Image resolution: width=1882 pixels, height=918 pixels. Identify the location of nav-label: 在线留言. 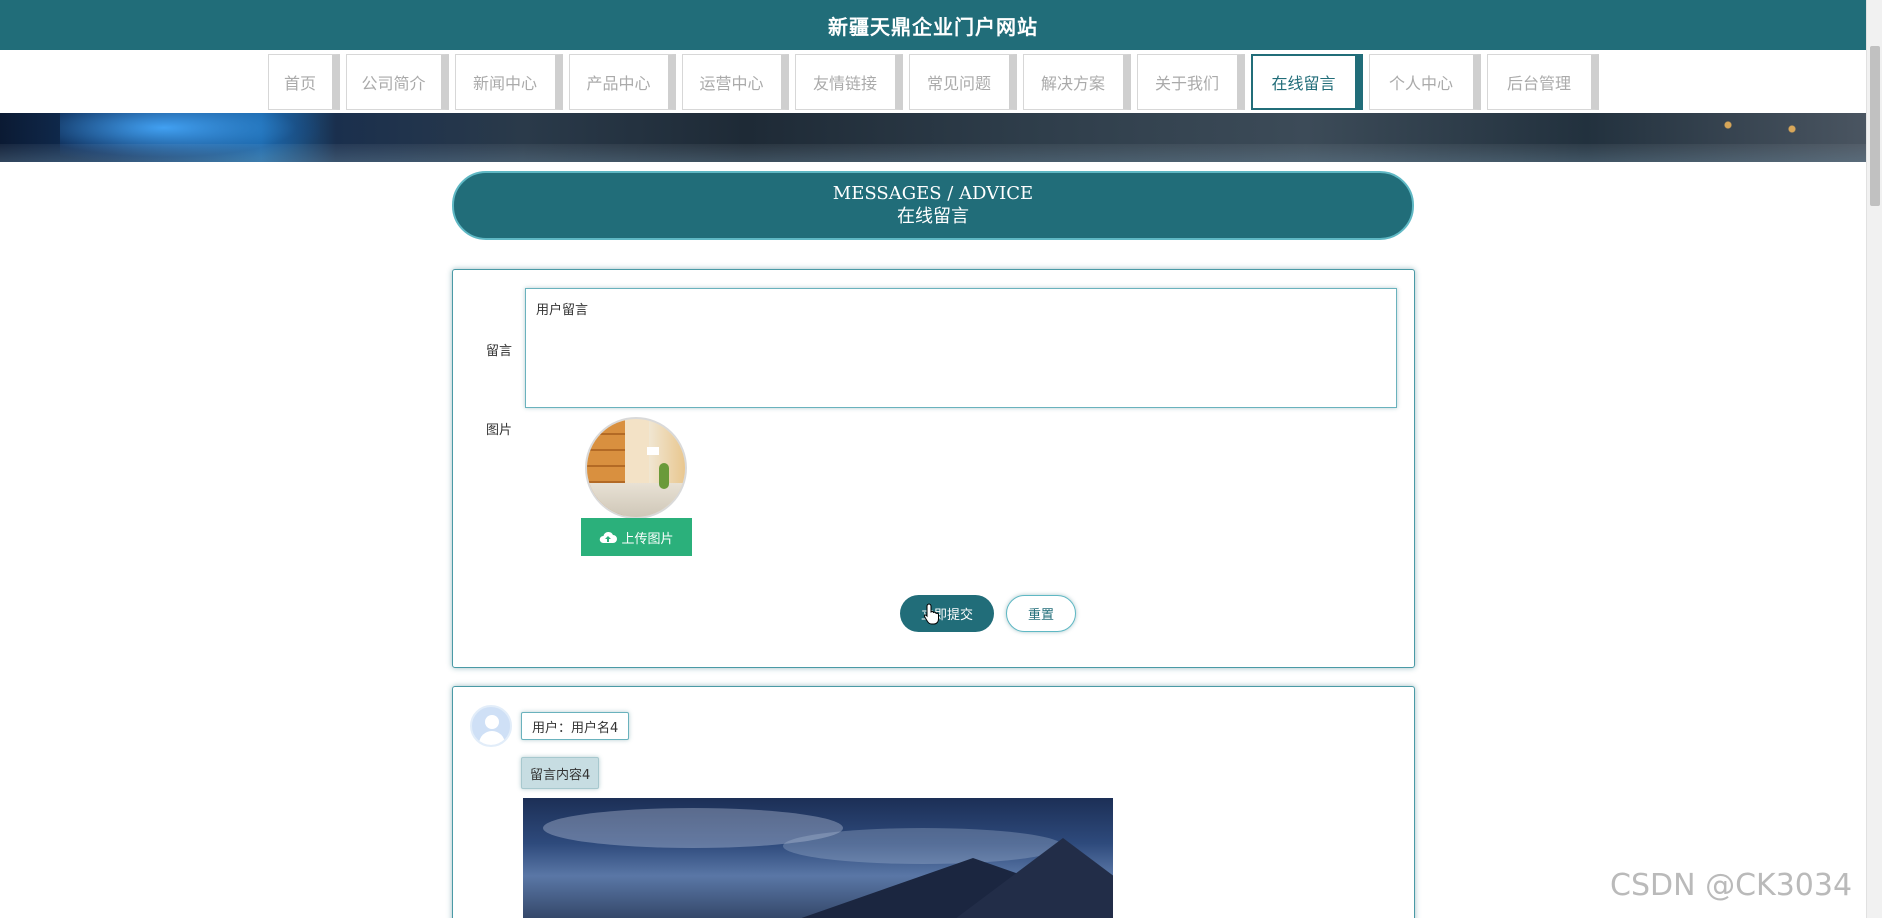
(1303, 83).